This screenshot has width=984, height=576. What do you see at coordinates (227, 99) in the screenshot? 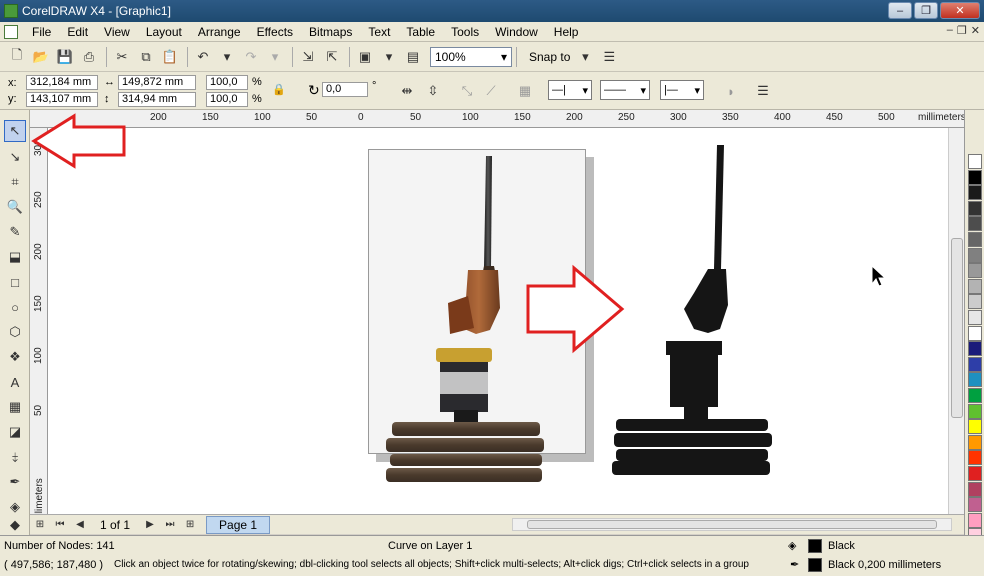
I see `scale-y-field: 100,0` at bounding box center [227, 99].